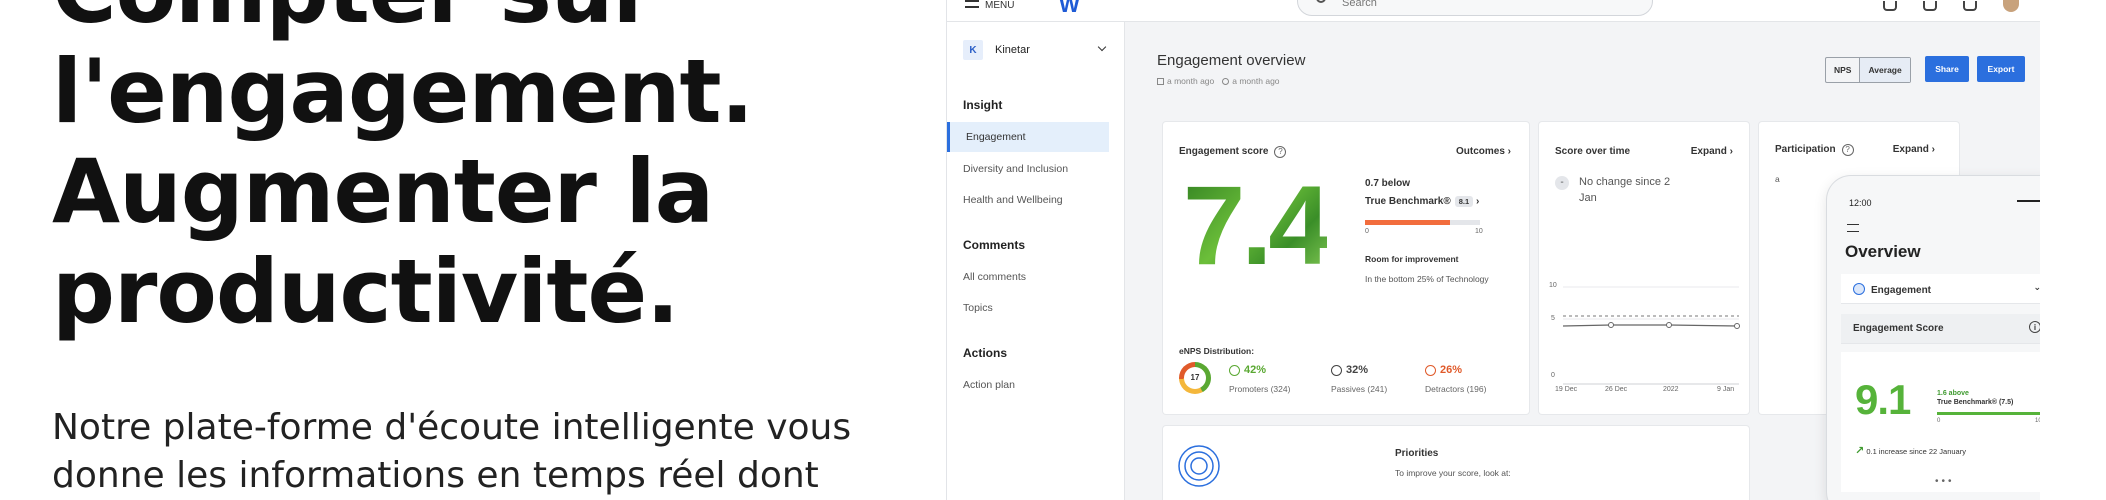 The image size is (2106, 500). I want to click on benchmark-bar-fill, so click(1408, 222).